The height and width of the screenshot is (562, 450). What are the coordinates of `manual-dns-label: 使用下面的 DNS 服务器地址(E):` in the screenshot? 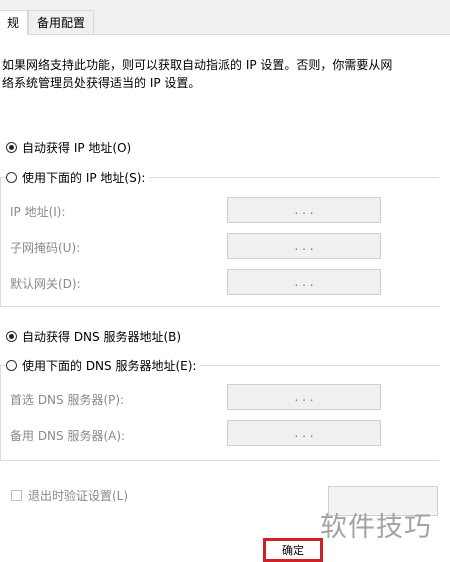 It's located at (109, 365).